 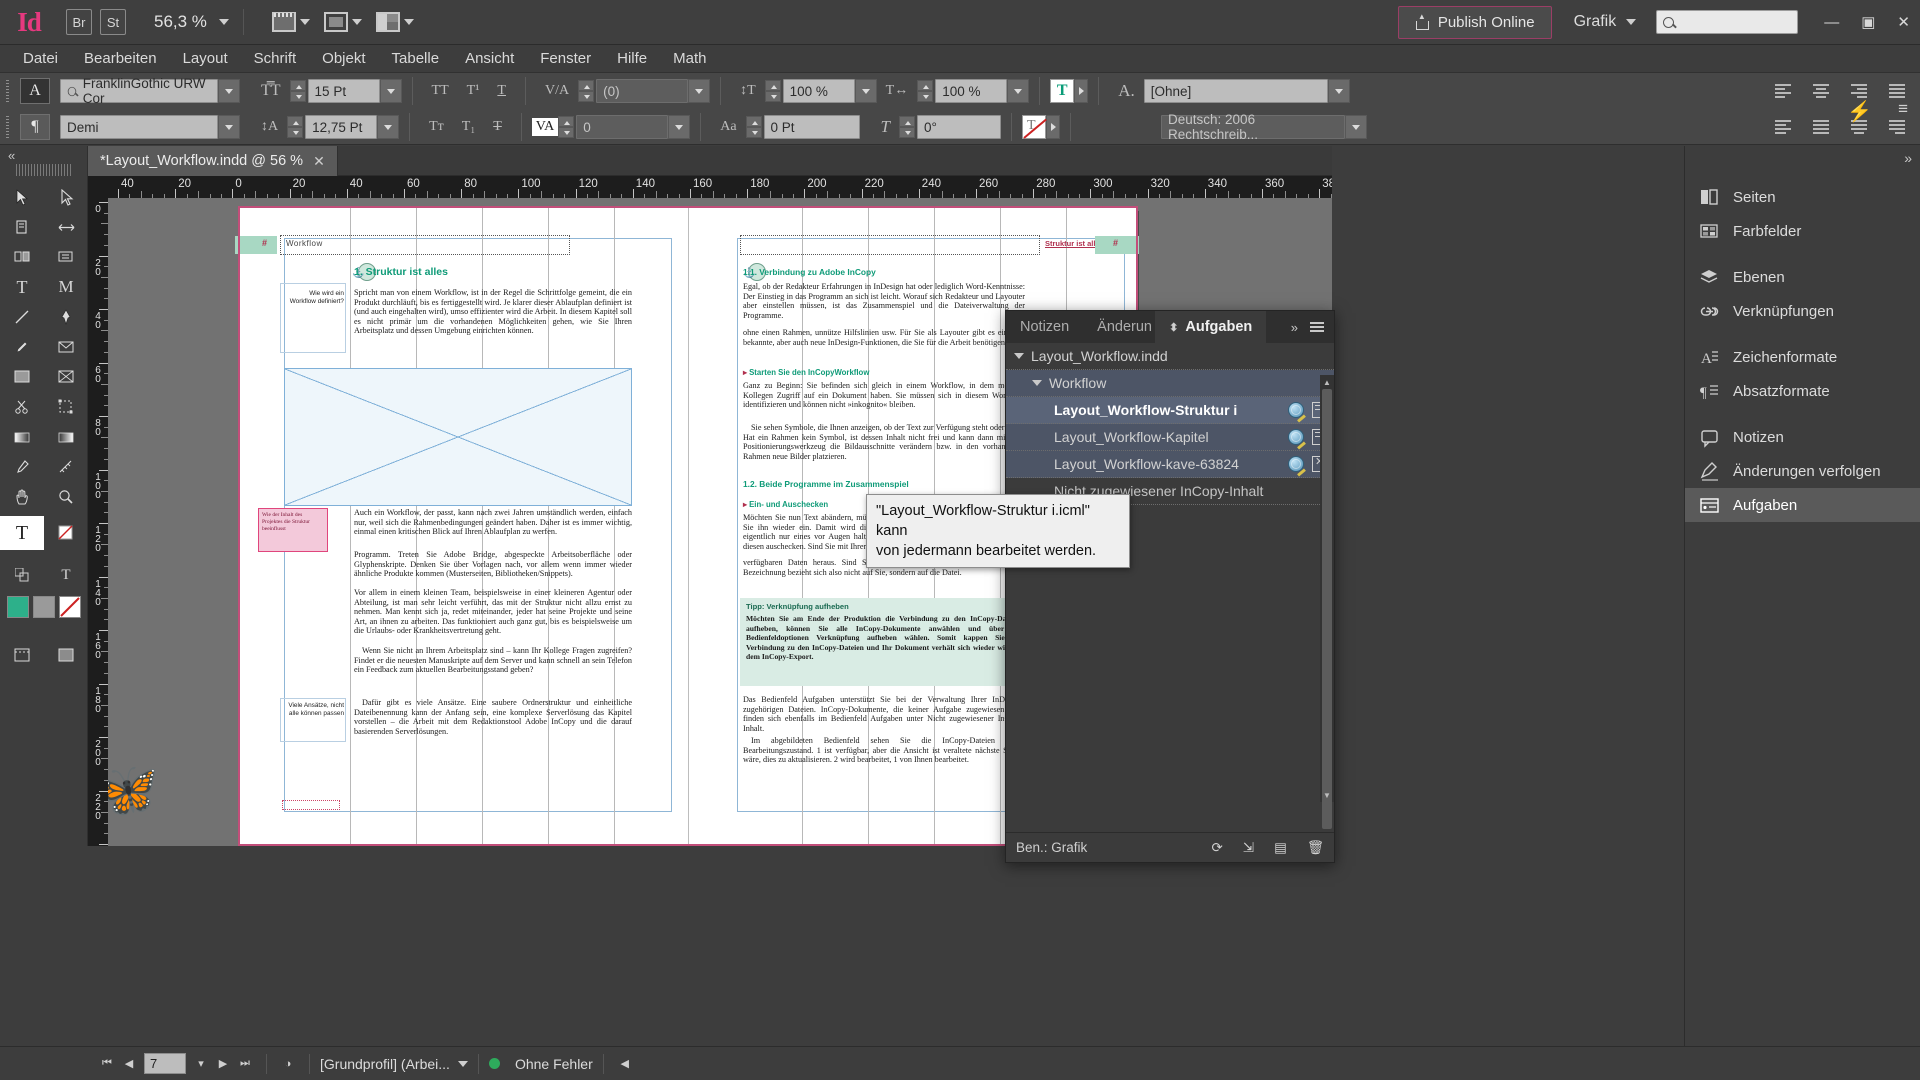 I want to click on skew-value: 0°, so click(x=959, y=127).